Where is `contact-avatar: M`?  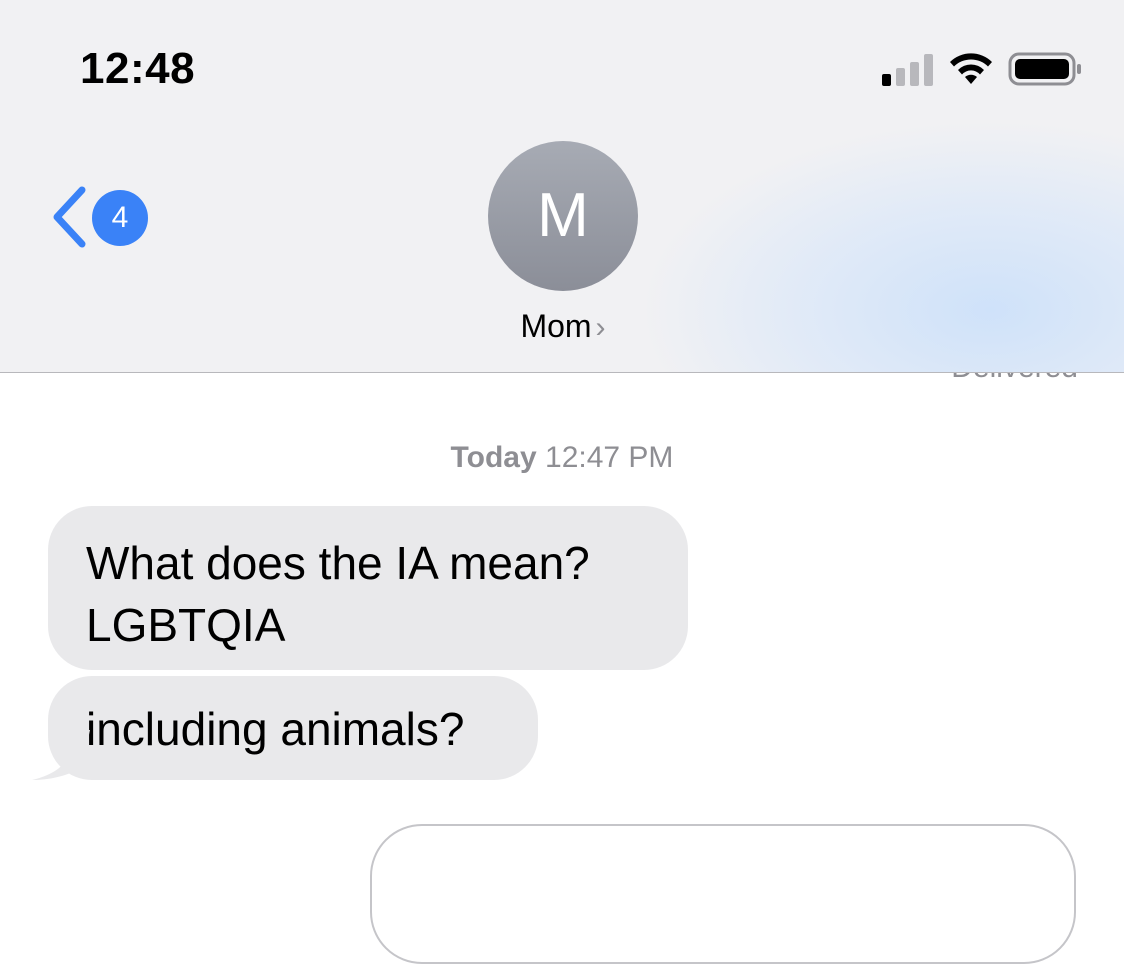 contact-avatar: M is located at coordinates (563, 216).